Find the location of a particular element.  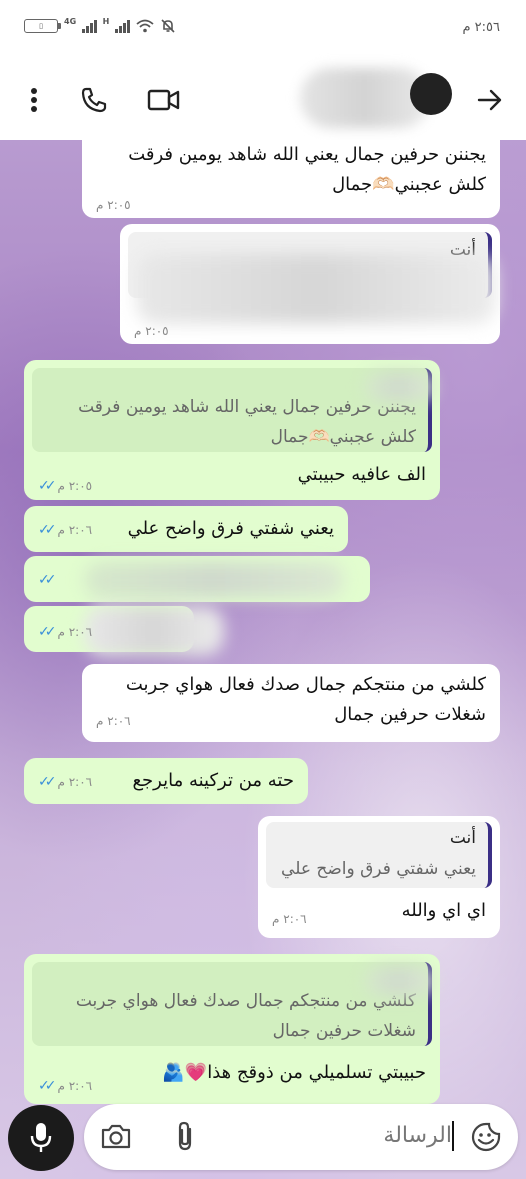

status-time: ٢:٥٦ م is located at coordinates (481, 27).